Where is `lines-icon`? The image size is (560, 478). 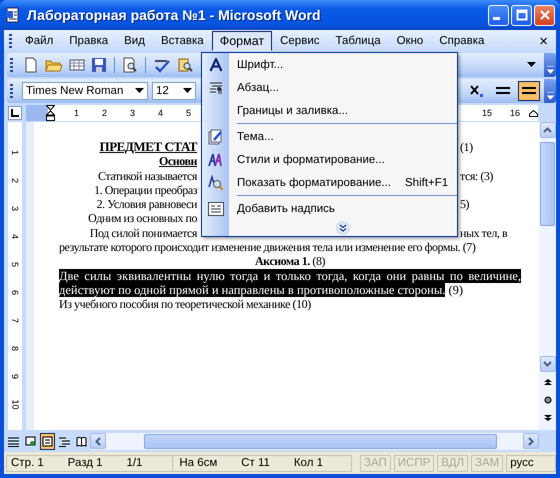 lines-icon is located at coordinates (13, 441).